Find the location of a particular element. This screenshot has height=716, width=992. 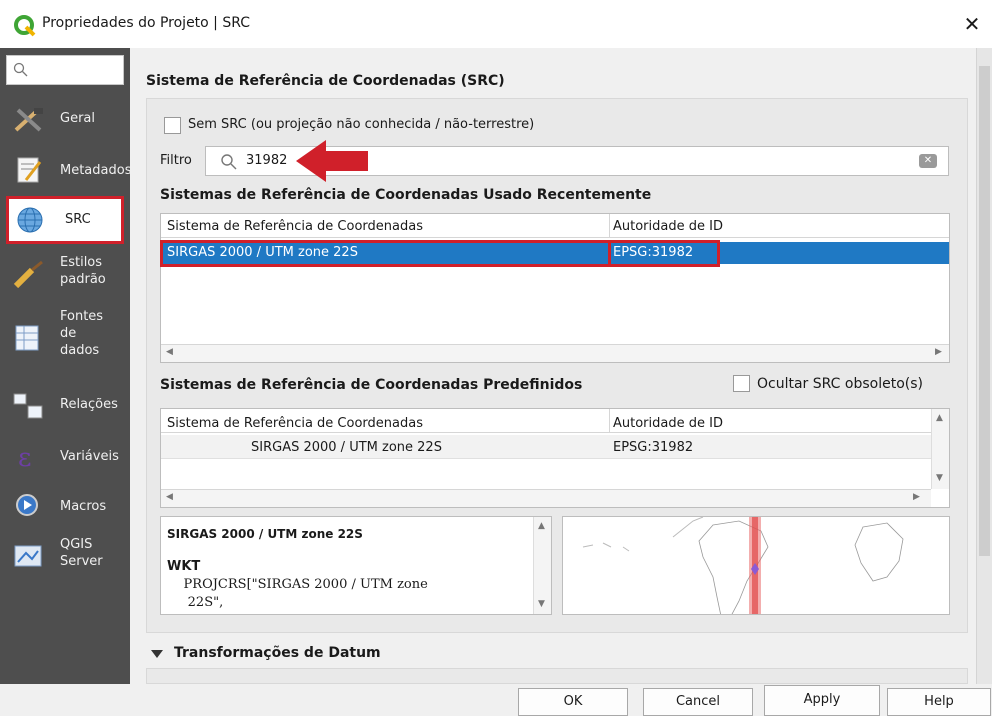

wkt-label: WKT is located at coordinates (184, 566).